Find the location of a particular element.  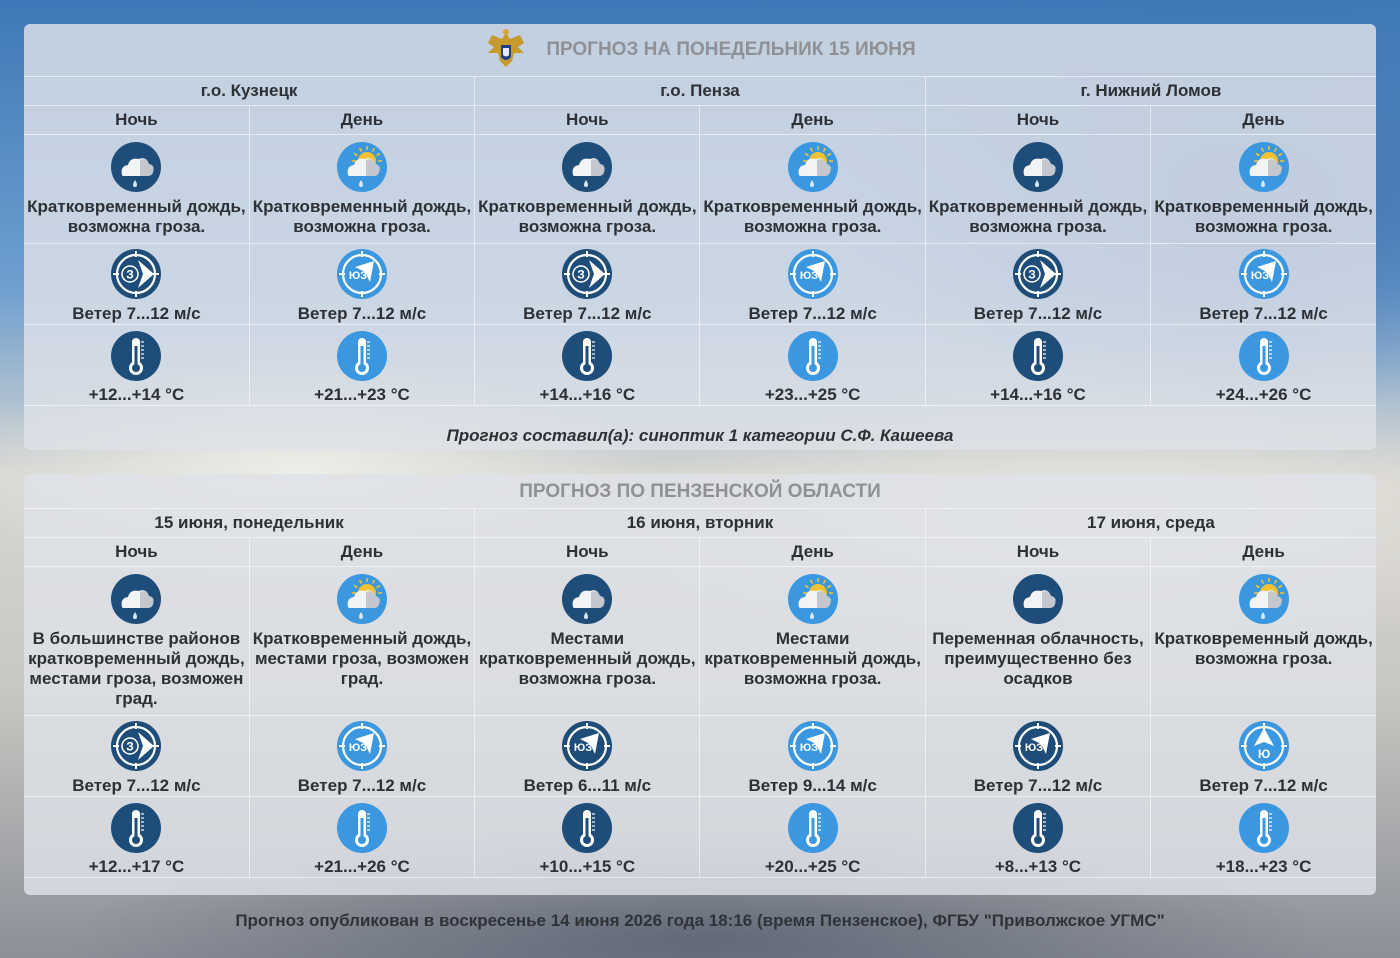

temperature-cell: +12...+17 °C is located at coordinates (137, 837).